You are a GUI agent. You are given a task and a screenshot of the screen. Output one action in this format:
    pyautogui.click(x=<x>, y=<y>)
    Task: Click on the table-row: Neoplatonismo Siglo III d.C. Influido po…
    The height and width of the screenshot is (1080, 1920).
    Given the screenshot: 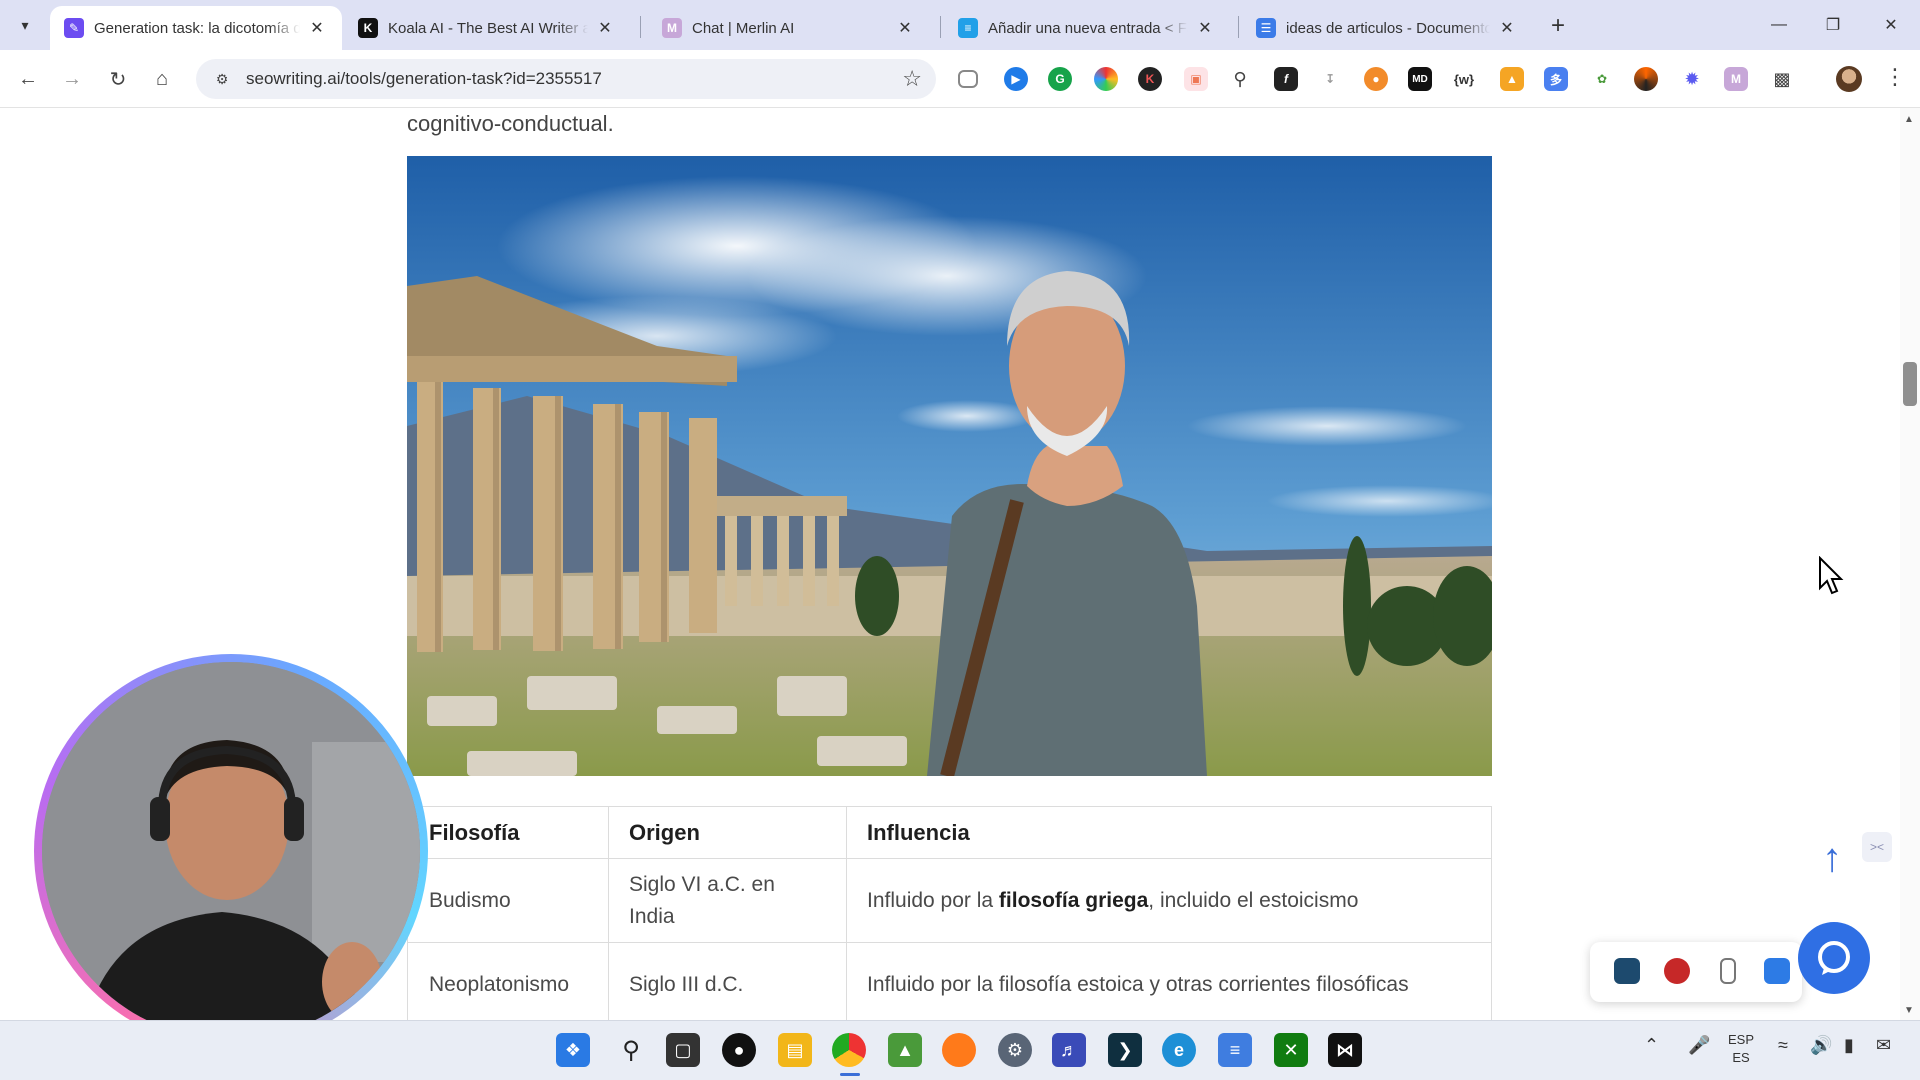 What is the action you would take?
    pyautogui.click(x=949, y=981)
    